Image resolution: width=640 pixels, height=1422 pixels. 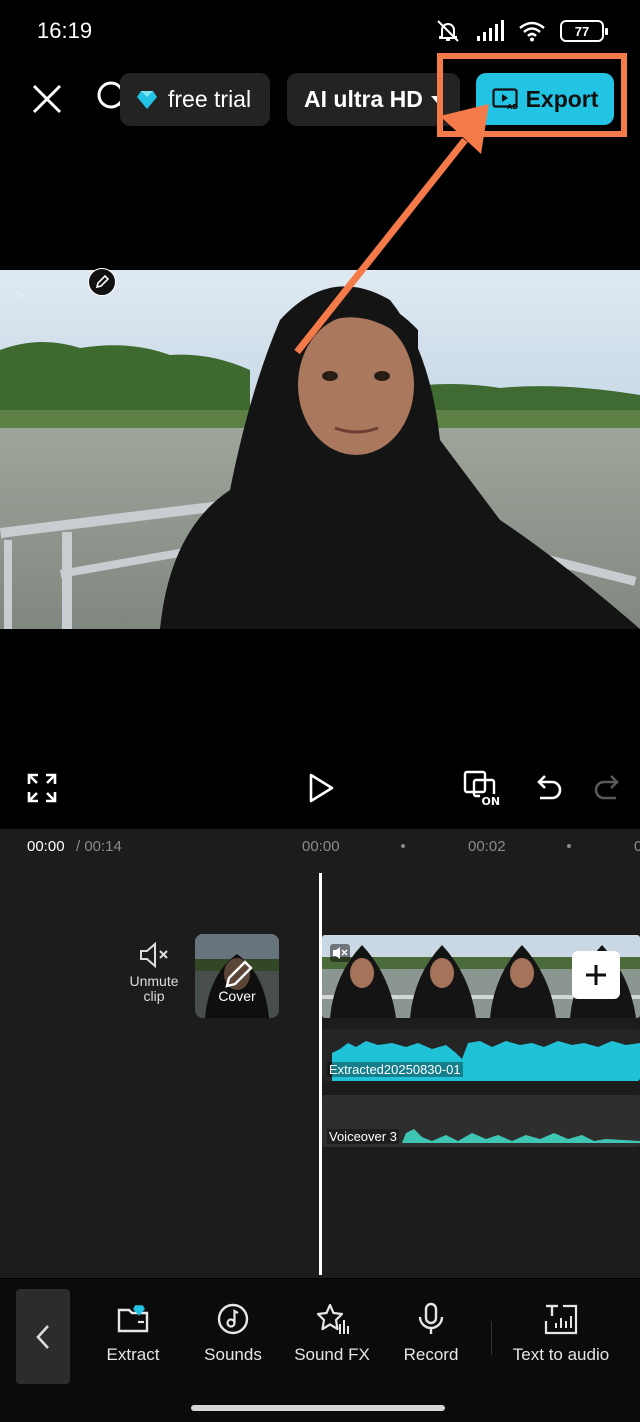 What do you see at coordinates (133, 1354) in the screenshot?
I see `extract-label: Extract` at bounding box center [133, 1354].